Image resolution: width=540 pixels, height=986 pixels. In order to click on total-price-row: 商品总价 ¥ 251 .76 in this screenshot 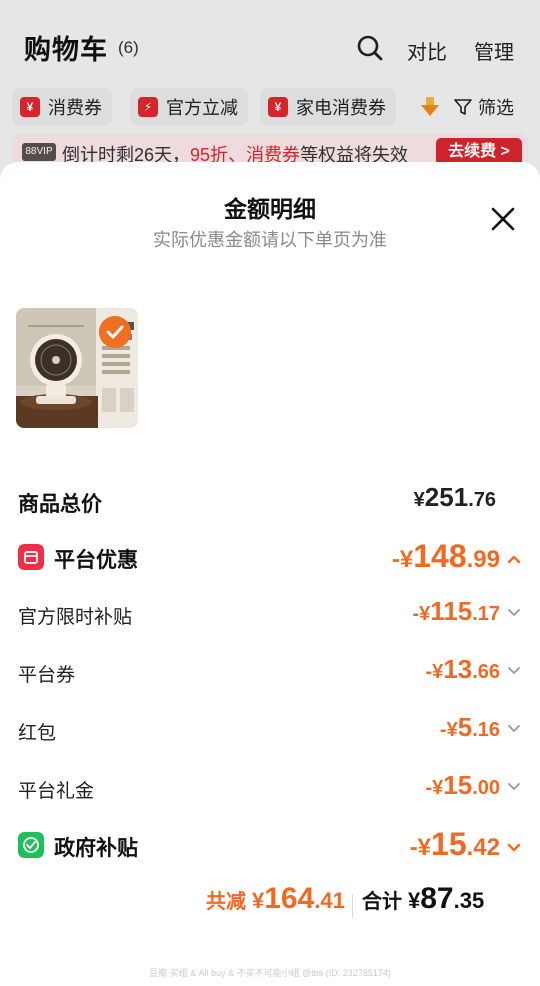, I will do `click(270, 502)`.